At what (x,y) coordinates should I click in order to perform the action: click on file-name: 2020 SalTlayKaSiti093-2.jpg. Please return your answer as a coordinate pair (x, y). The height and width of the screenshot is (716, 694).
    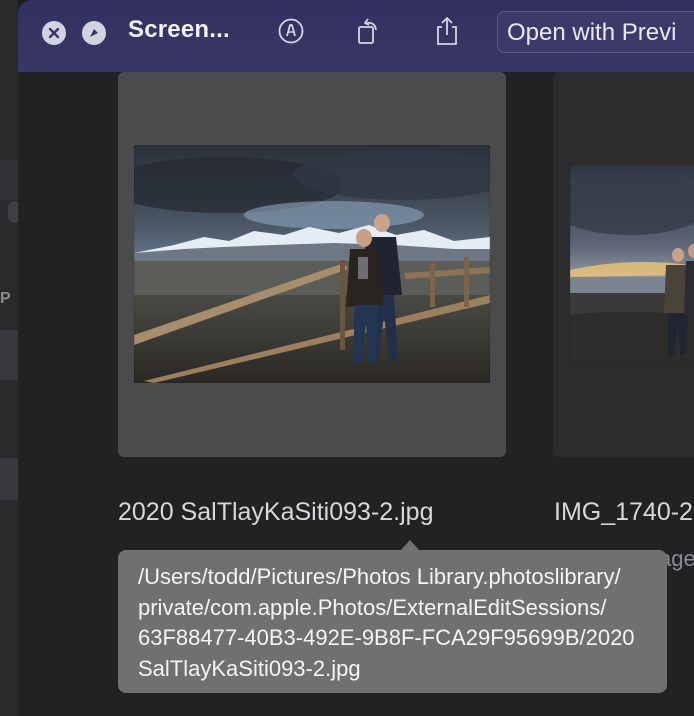
    Looking at the image, I should click on (276, 512).